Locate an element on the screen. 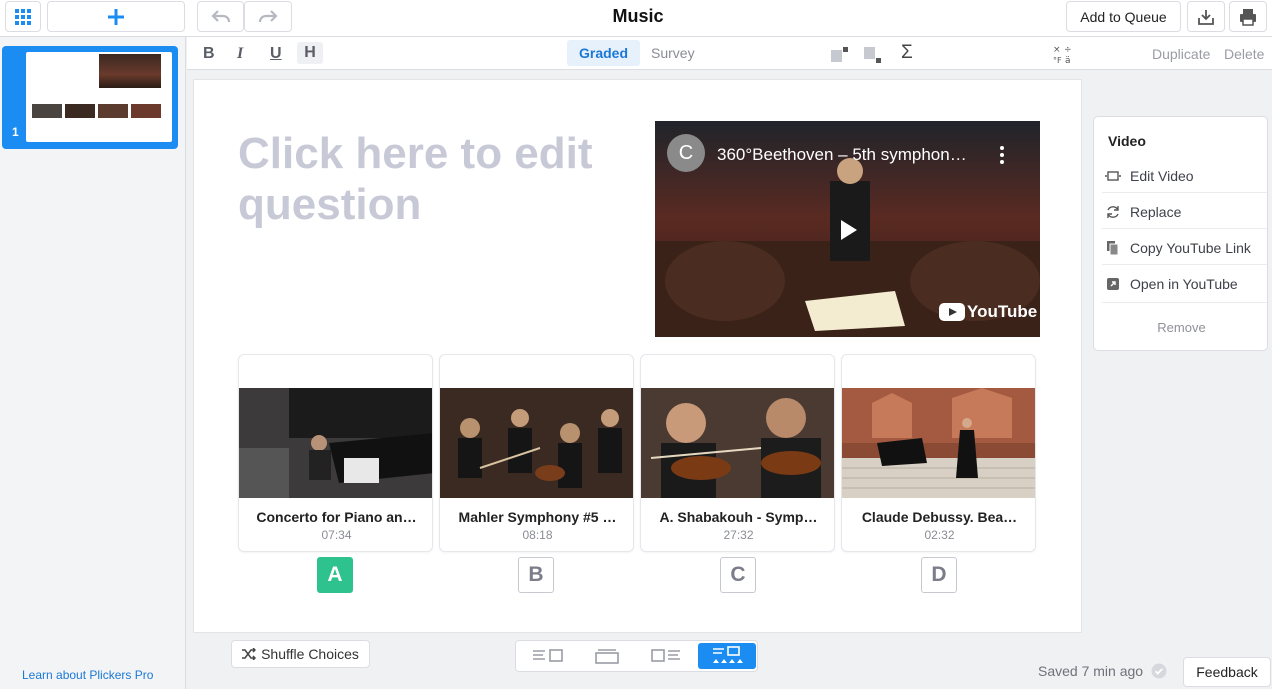 This screenshot has height=689, width=1272. choice-duration: 08:18 is located at coordinates (537, 535).